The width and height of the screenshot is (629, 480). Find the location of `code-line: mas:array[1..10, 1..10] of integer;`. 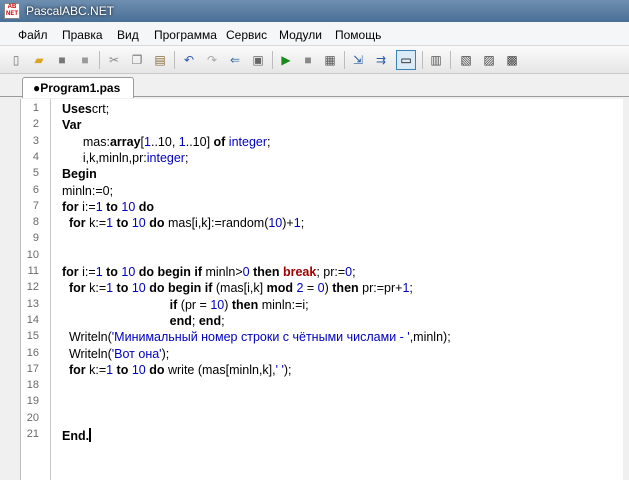

code-line: mas:array[1..10, 1..10] of integer; is located at coordinates (166, 143).